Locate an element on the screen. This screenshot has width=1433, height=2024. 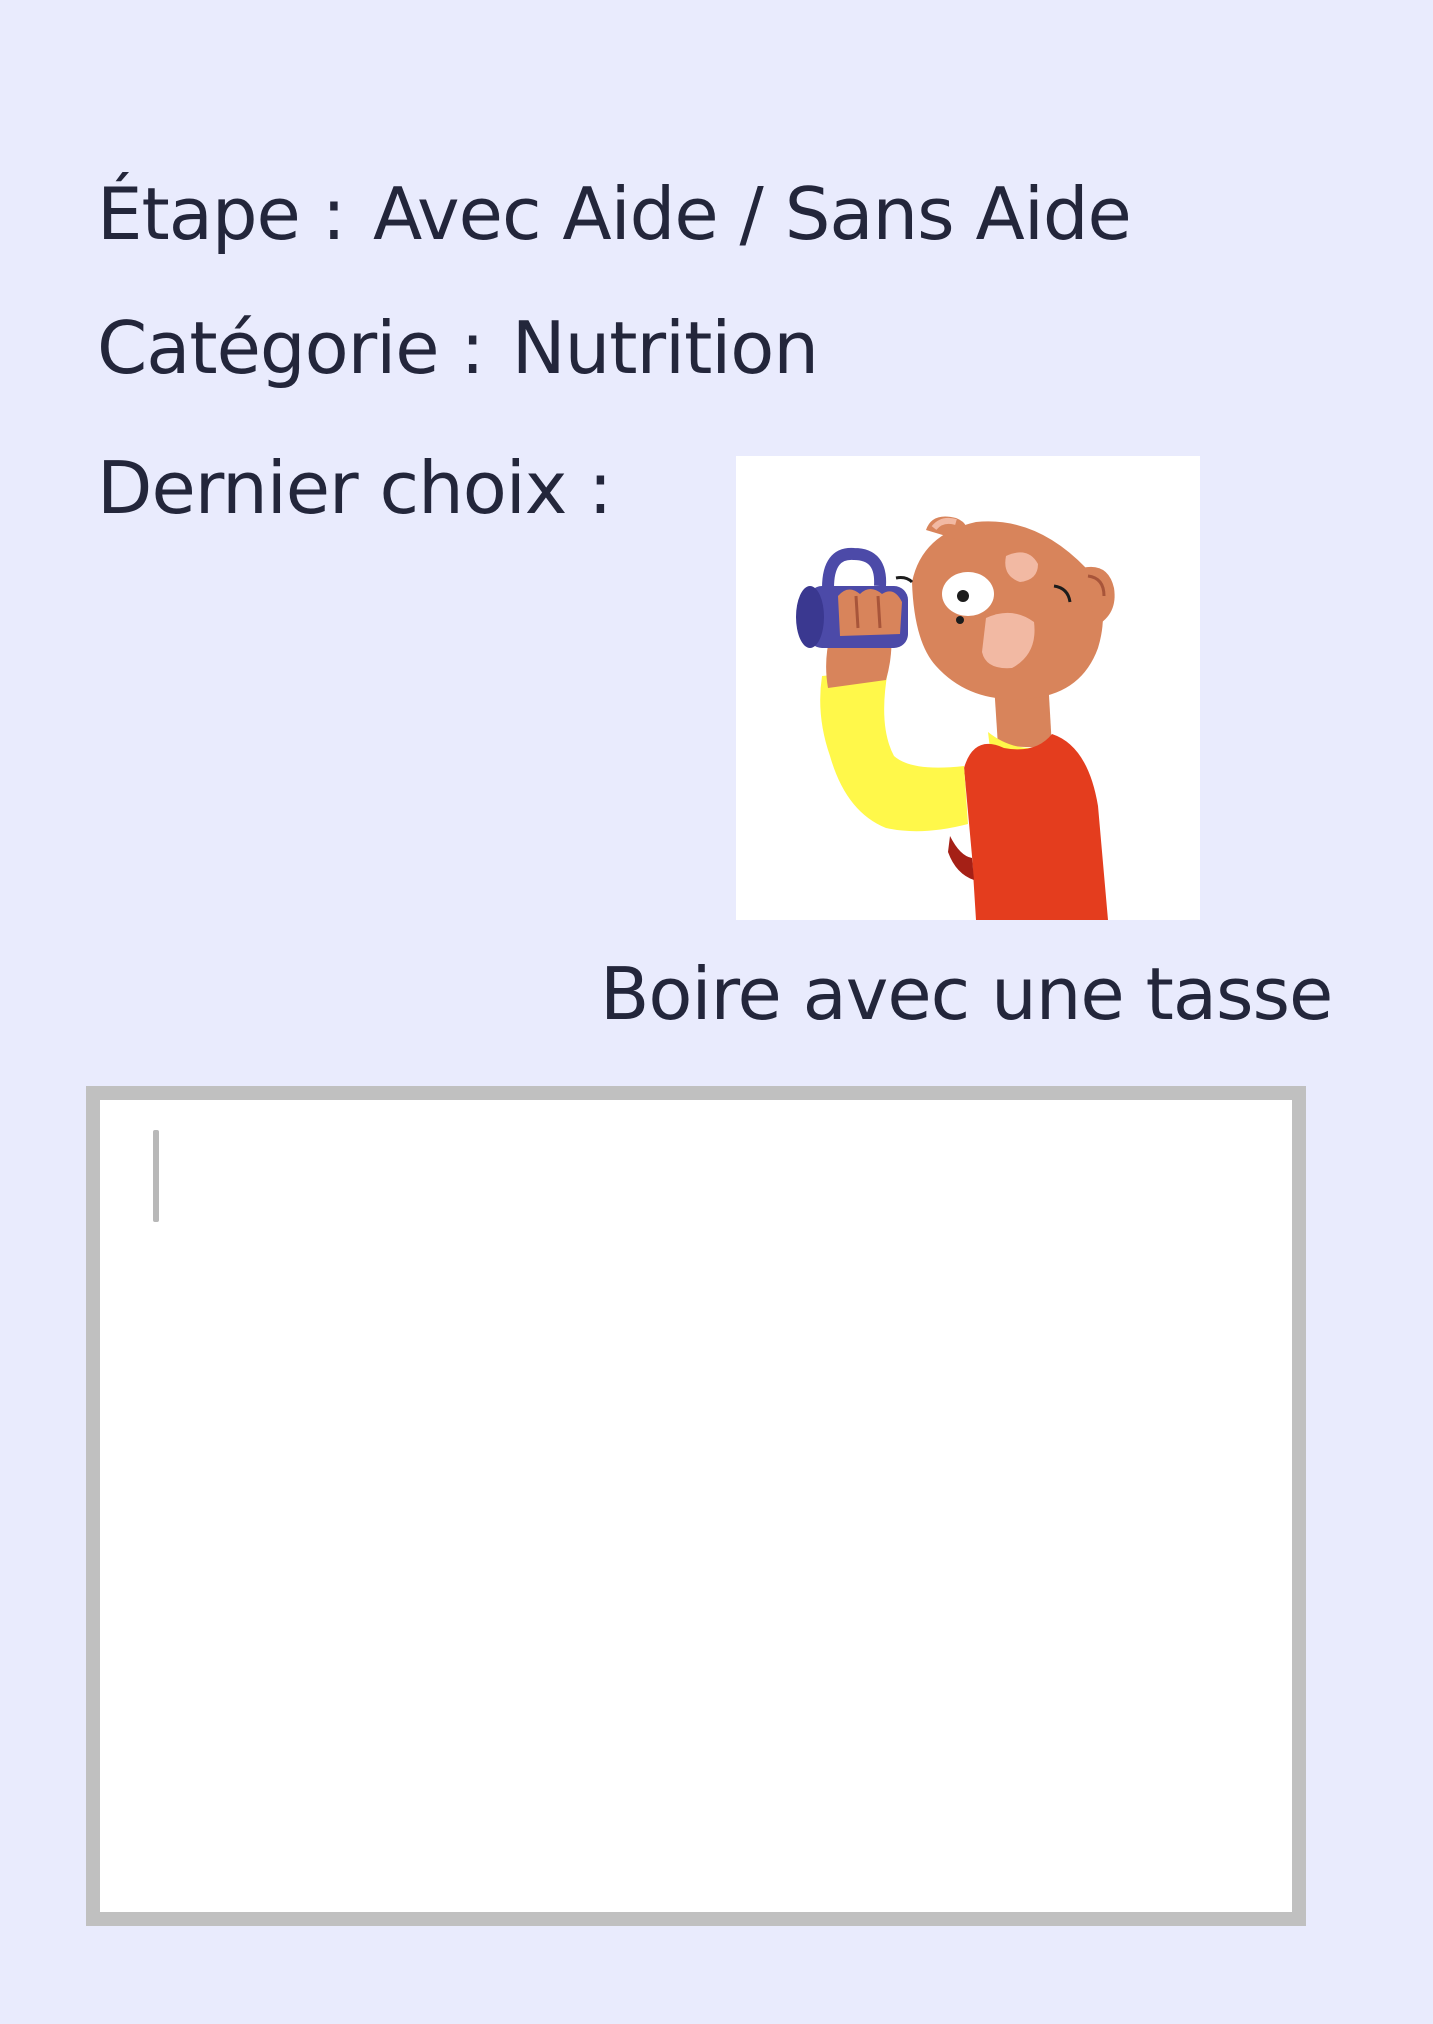
last-choice-pictogram is located at coordinates (968, 688).